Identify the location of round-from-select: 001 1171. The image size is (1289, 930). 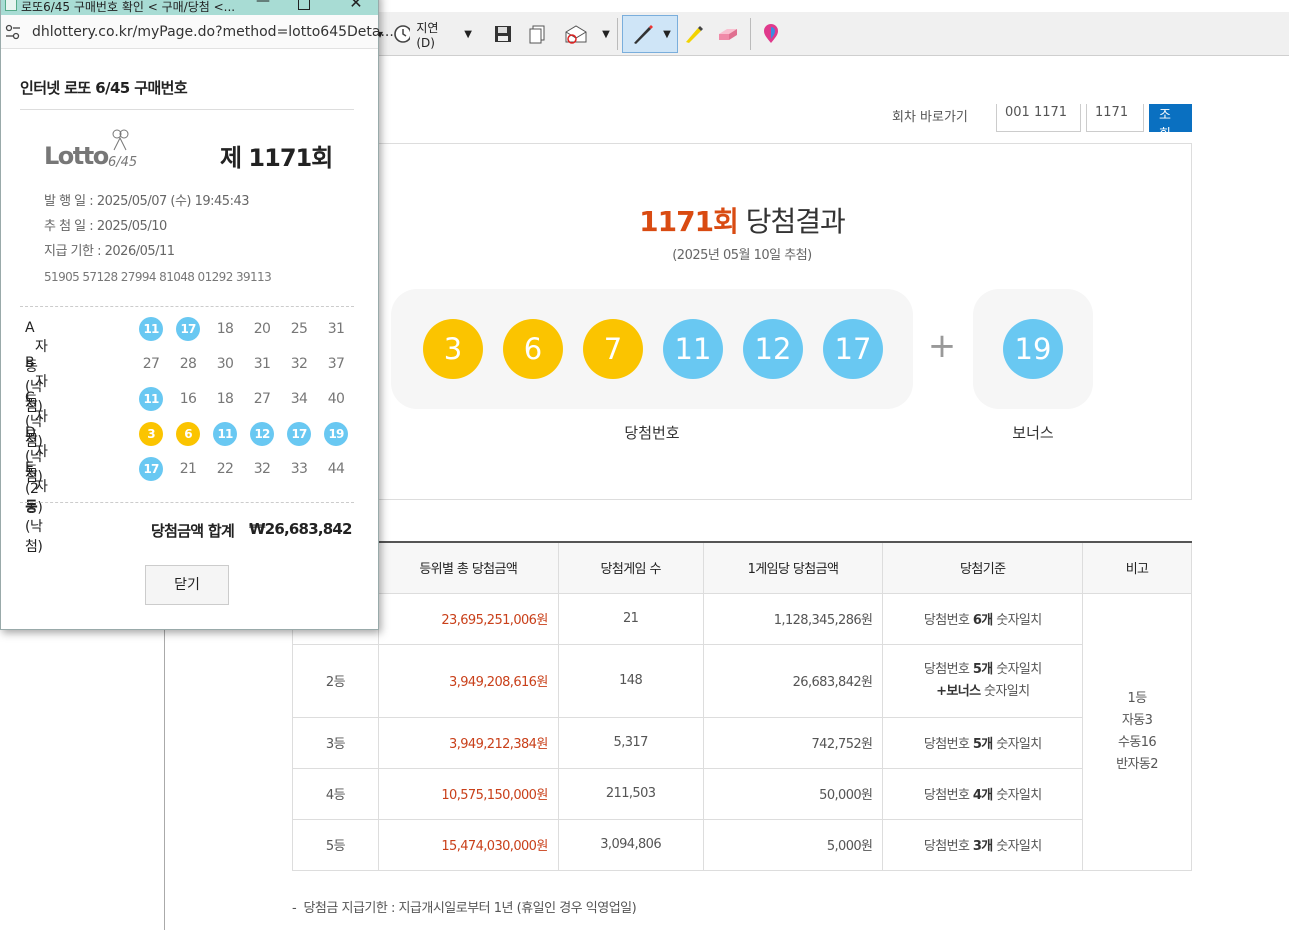
(1038, 118).